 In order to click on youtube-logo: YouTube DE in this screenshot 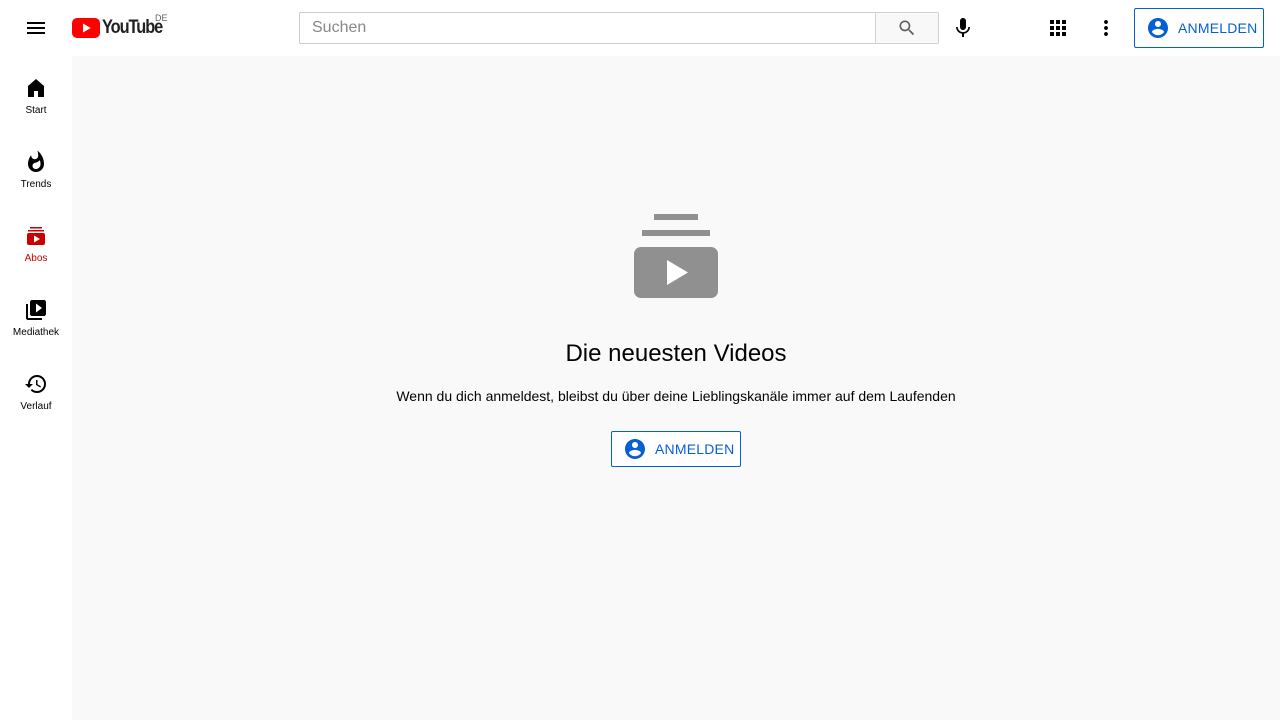, I will do `click(122, 26)`.